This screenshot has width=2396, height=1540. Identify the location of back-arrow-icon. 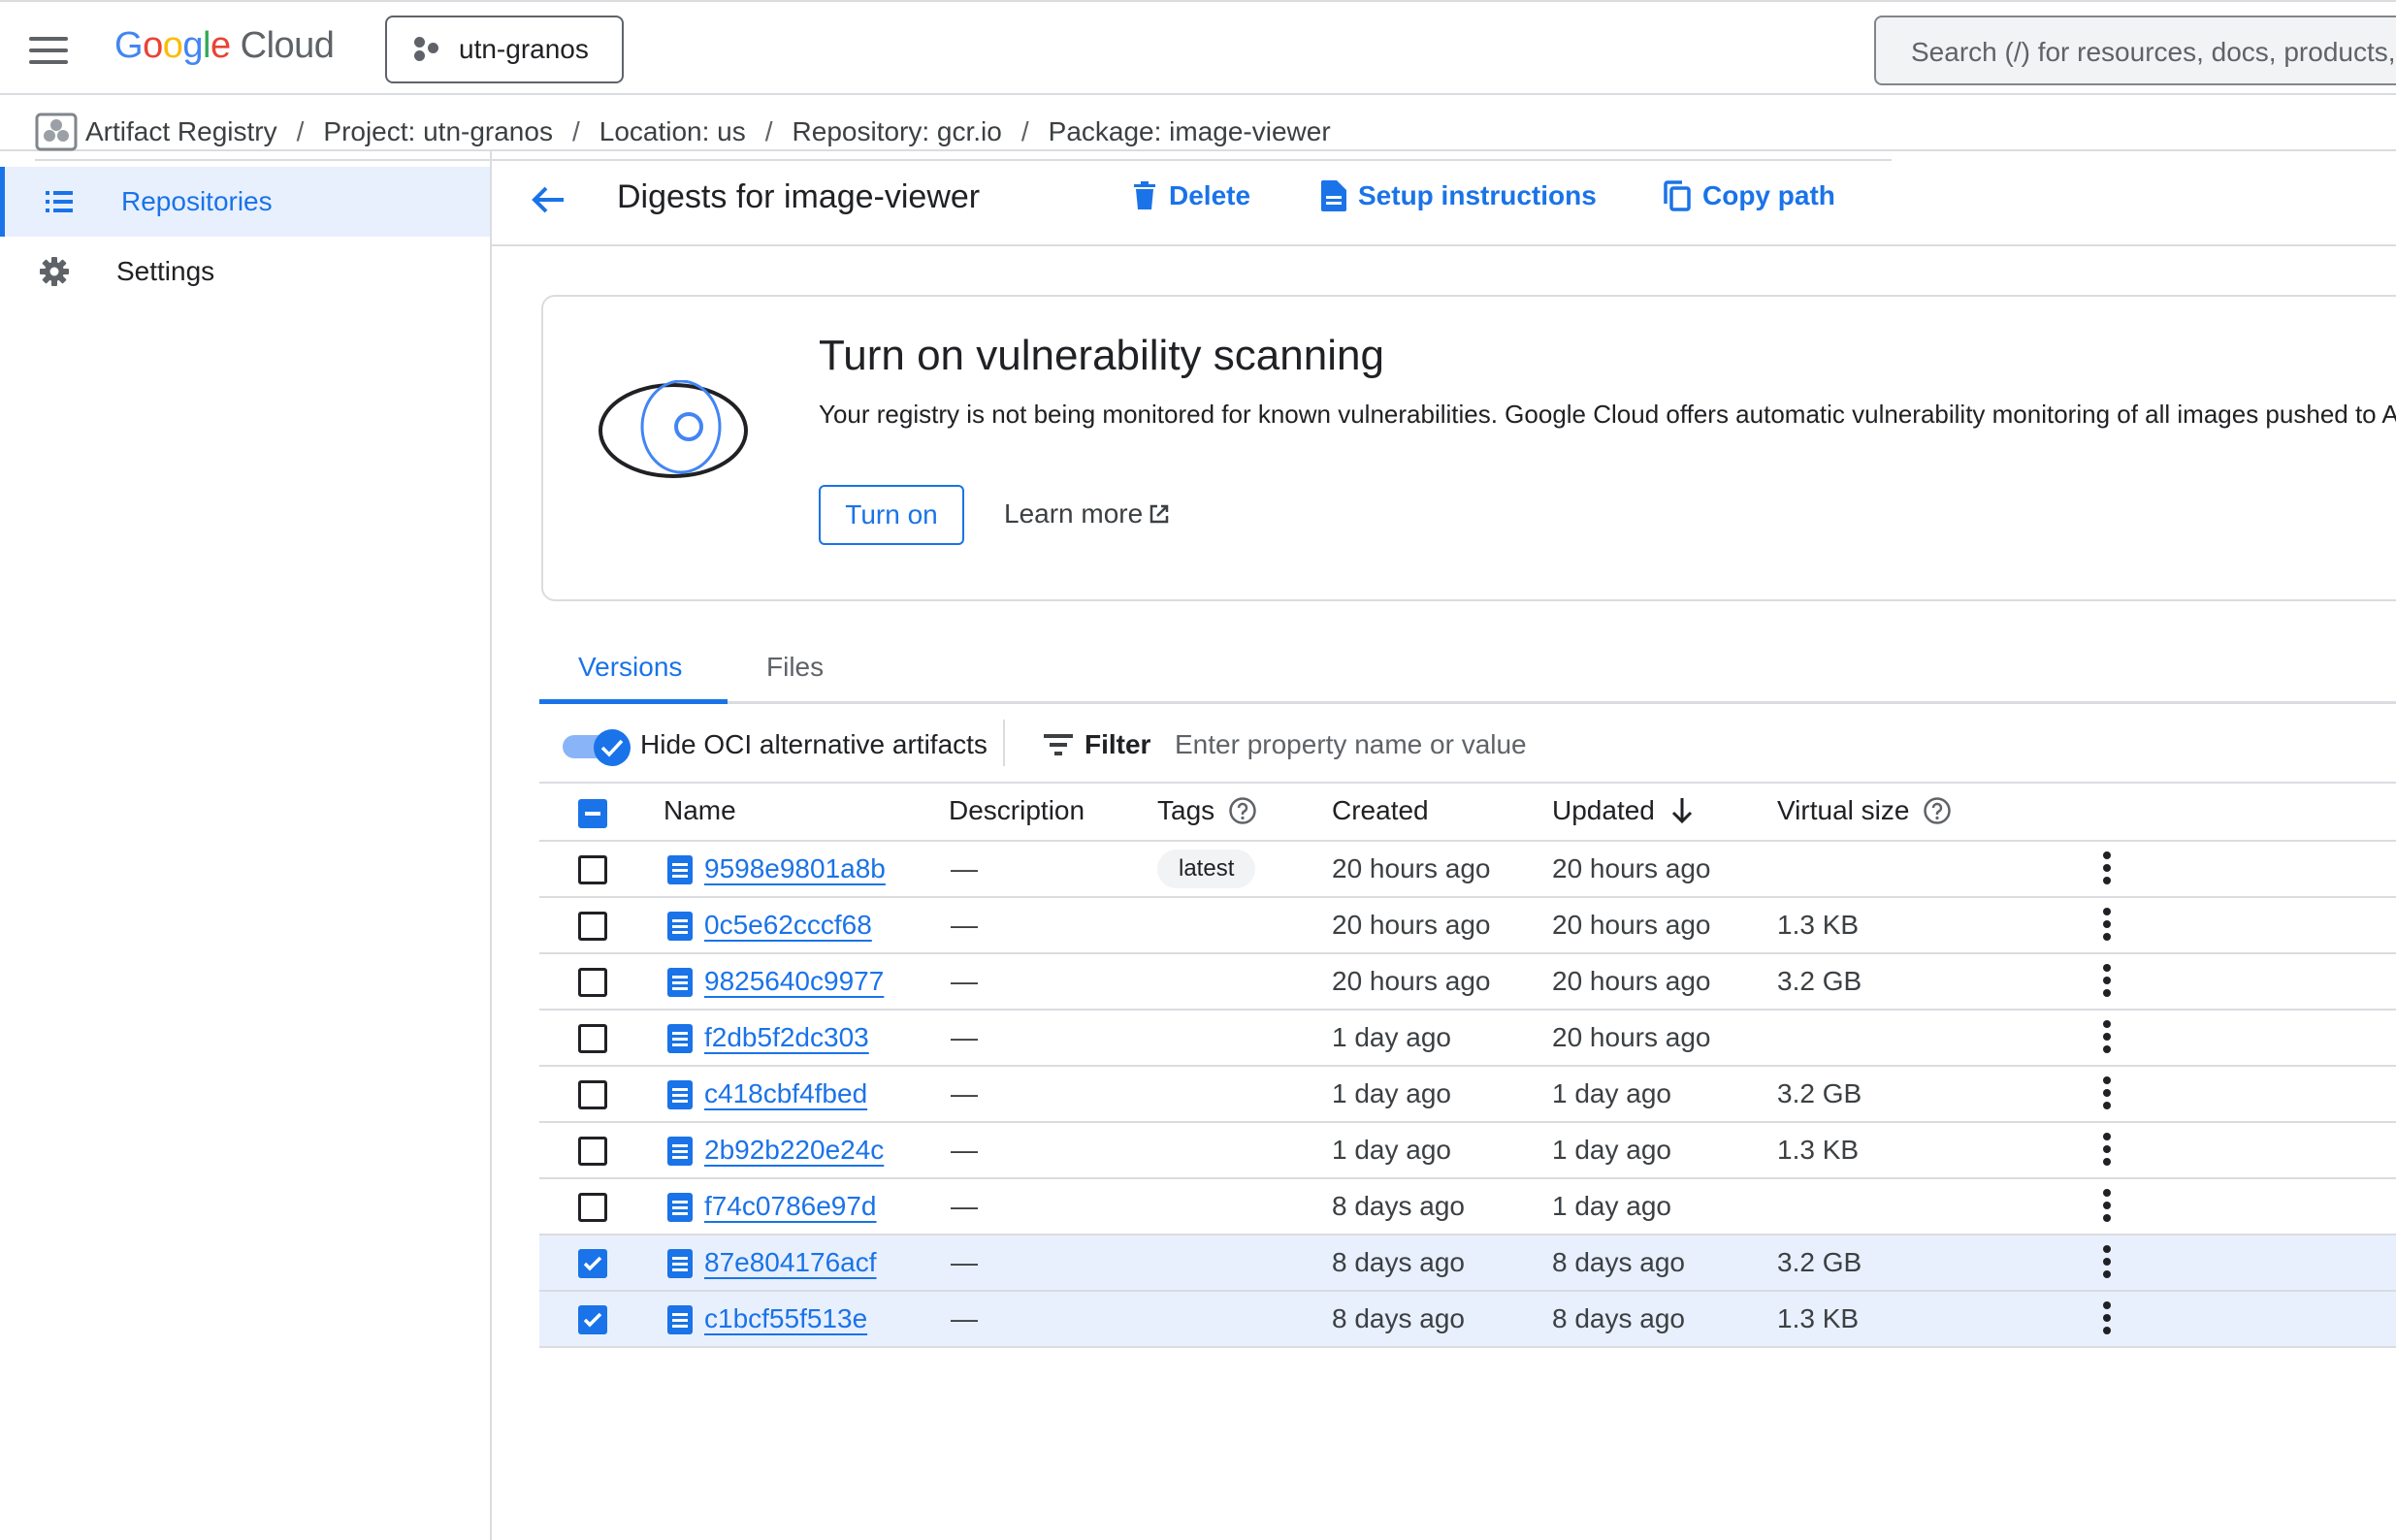
(548, 199).